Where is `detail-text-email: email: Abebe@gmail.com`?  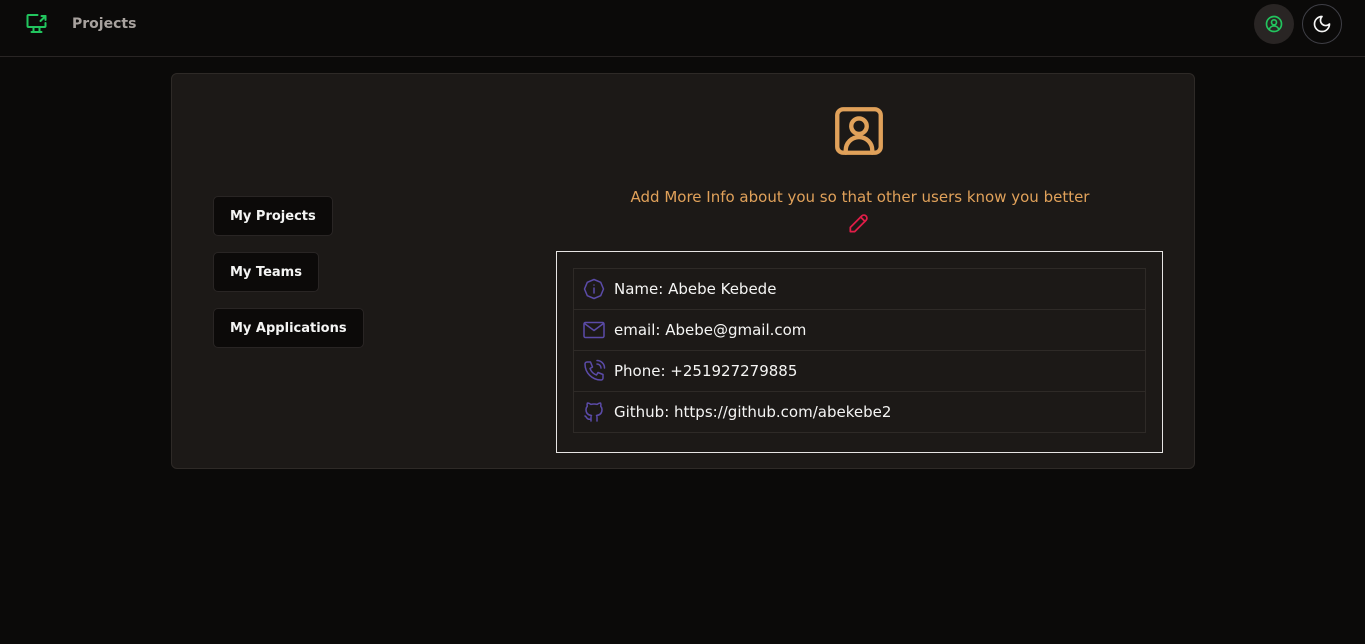
detail-text-email: email: Abebe@gmail.com is located at coordinates (710, 330).